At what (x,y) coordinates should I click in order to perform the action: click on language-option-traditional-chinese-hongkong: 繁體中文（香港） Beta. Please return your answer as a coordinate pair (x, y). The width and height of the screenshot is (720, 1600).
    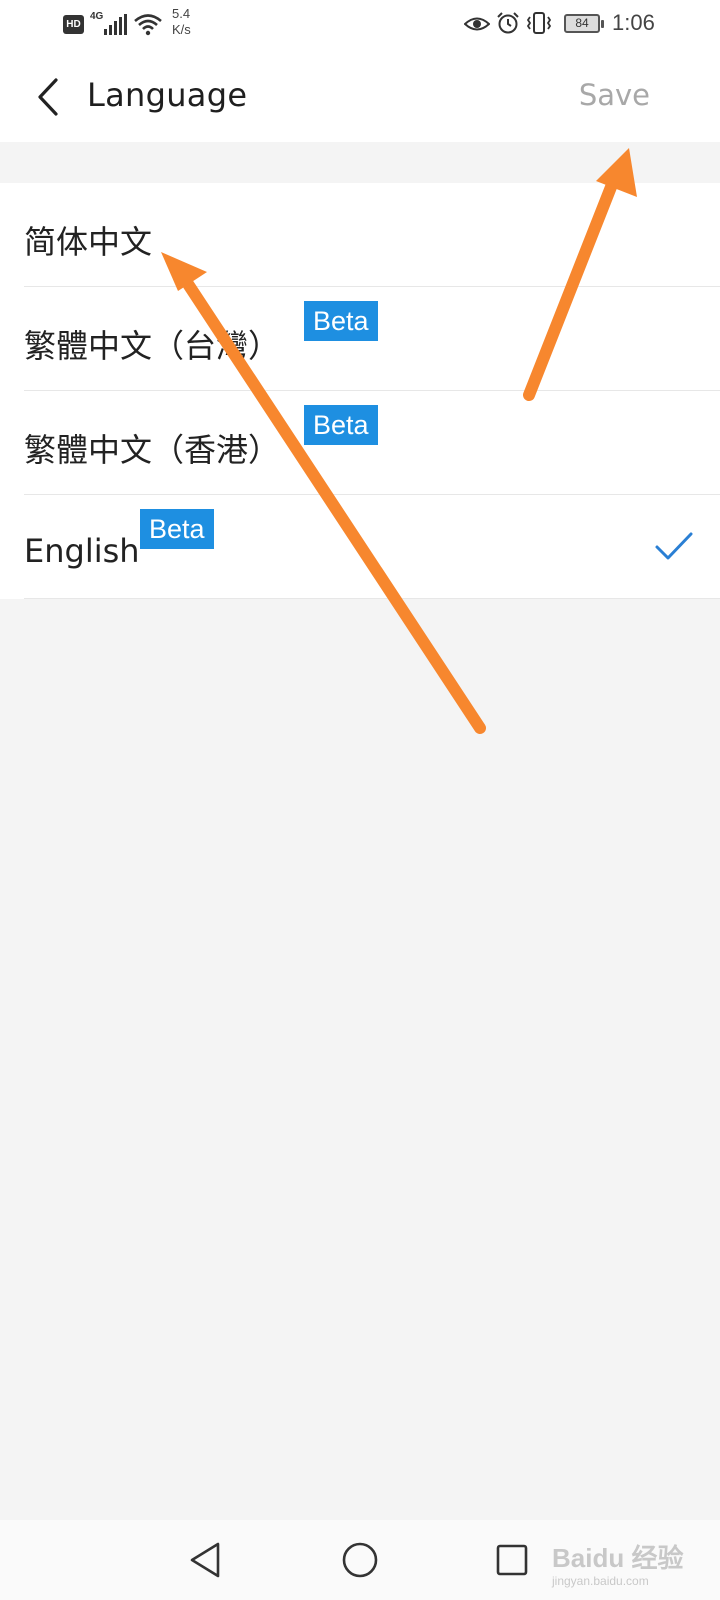
    Looking at the image, I should click on (372, 443).